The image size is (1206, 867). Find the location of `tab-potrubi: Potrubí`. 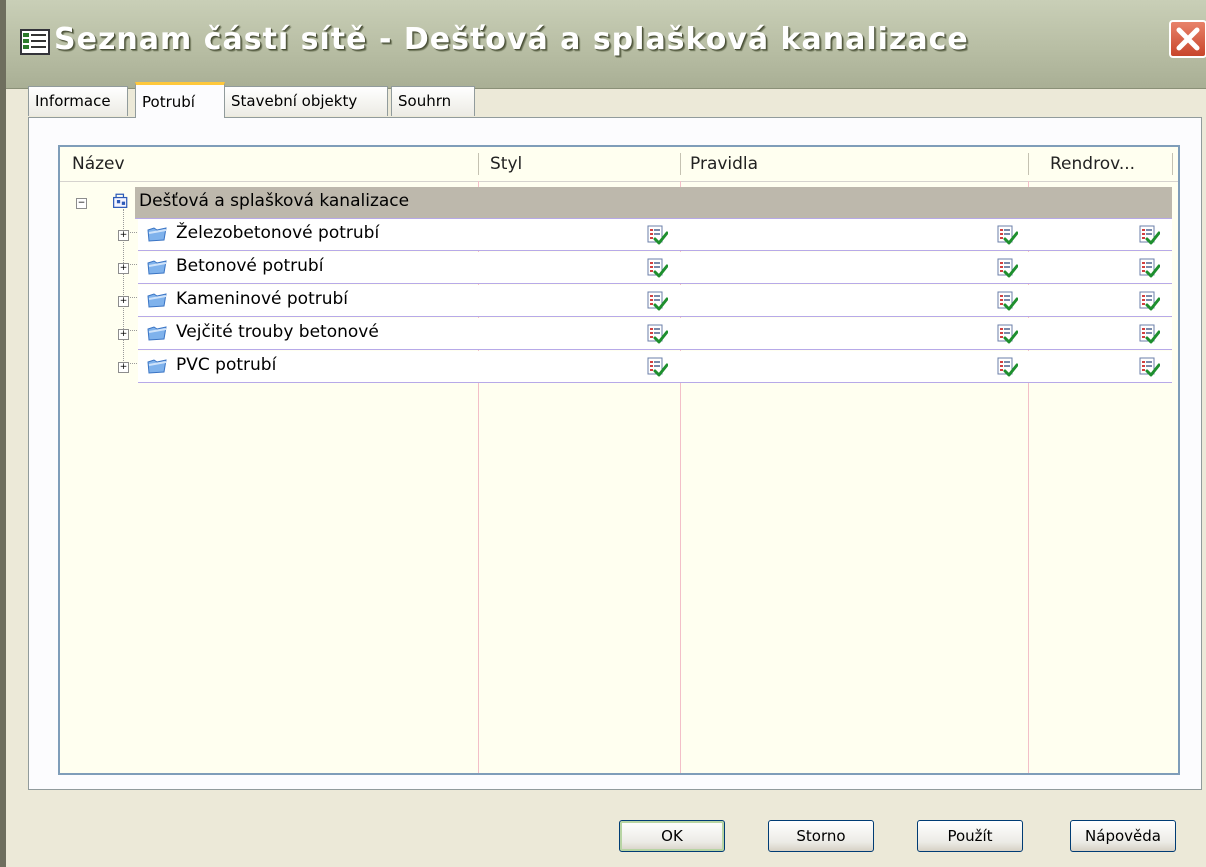

tab-potrubi: Potrubí is located at coordinates (180, 100).